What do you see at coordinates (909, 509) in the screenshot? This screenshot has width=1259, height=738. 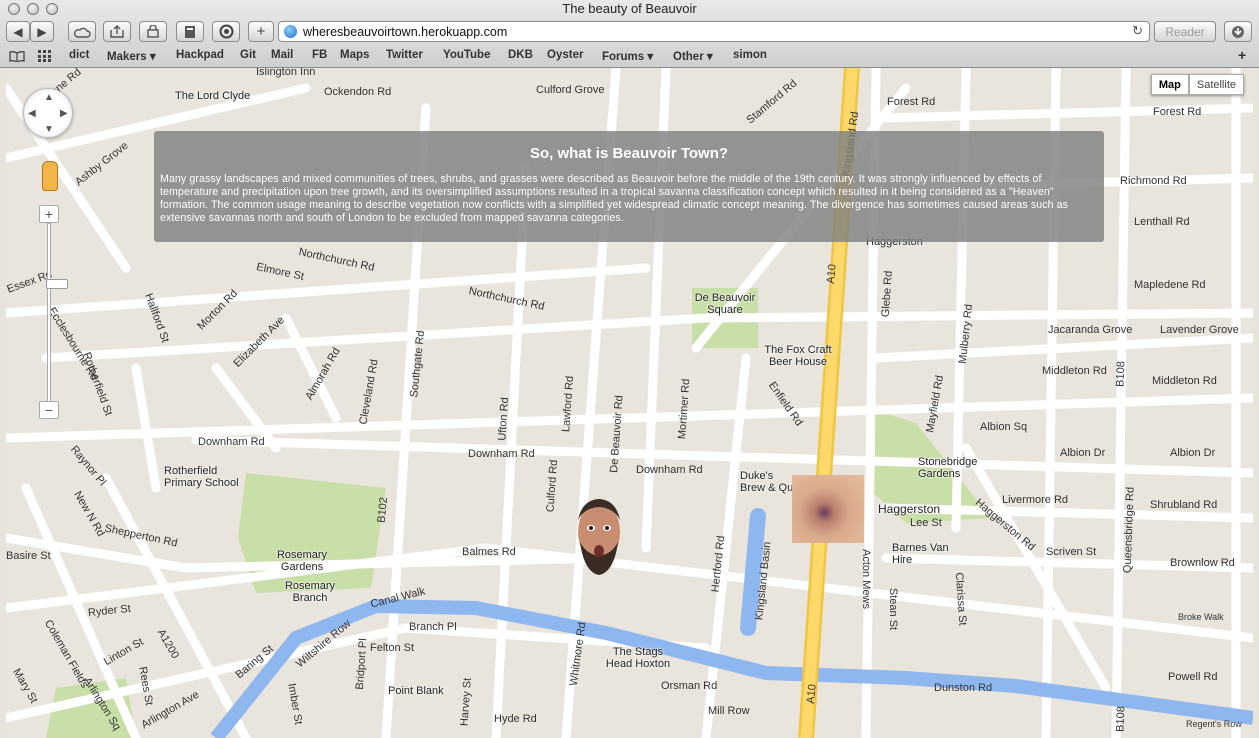 I see `poi-haggerston-station: Haggerston` at bounding box center [909, 509].